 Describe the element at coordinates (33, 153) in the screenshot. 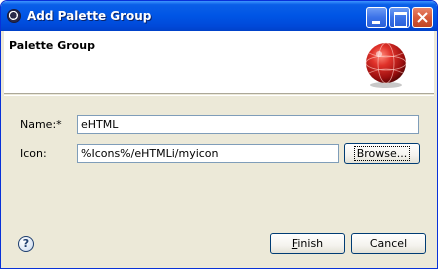

I see `icon-label: Icon:` at that location.